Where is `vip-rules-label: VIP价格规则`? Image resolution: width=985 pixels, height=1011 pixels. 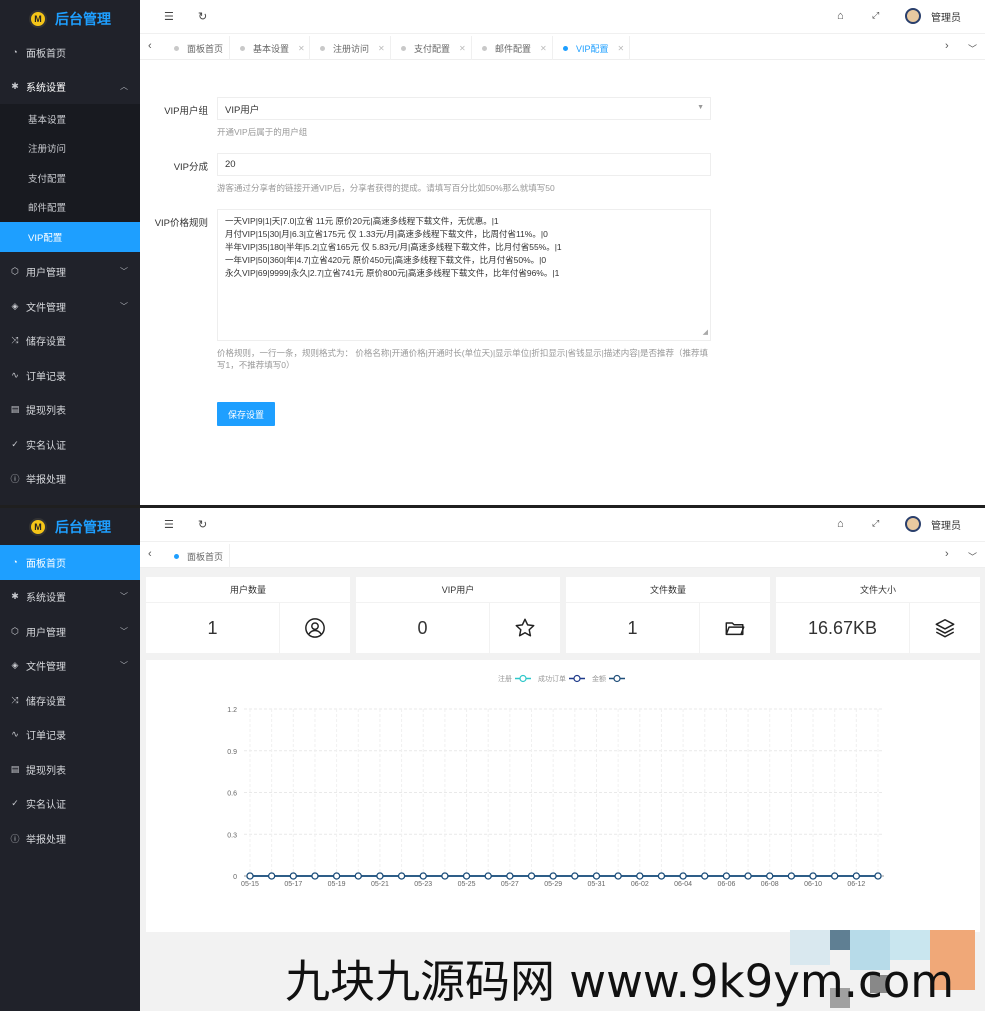
vip-rules-label: VIP价格规则 is located at coordinates (181, 223).